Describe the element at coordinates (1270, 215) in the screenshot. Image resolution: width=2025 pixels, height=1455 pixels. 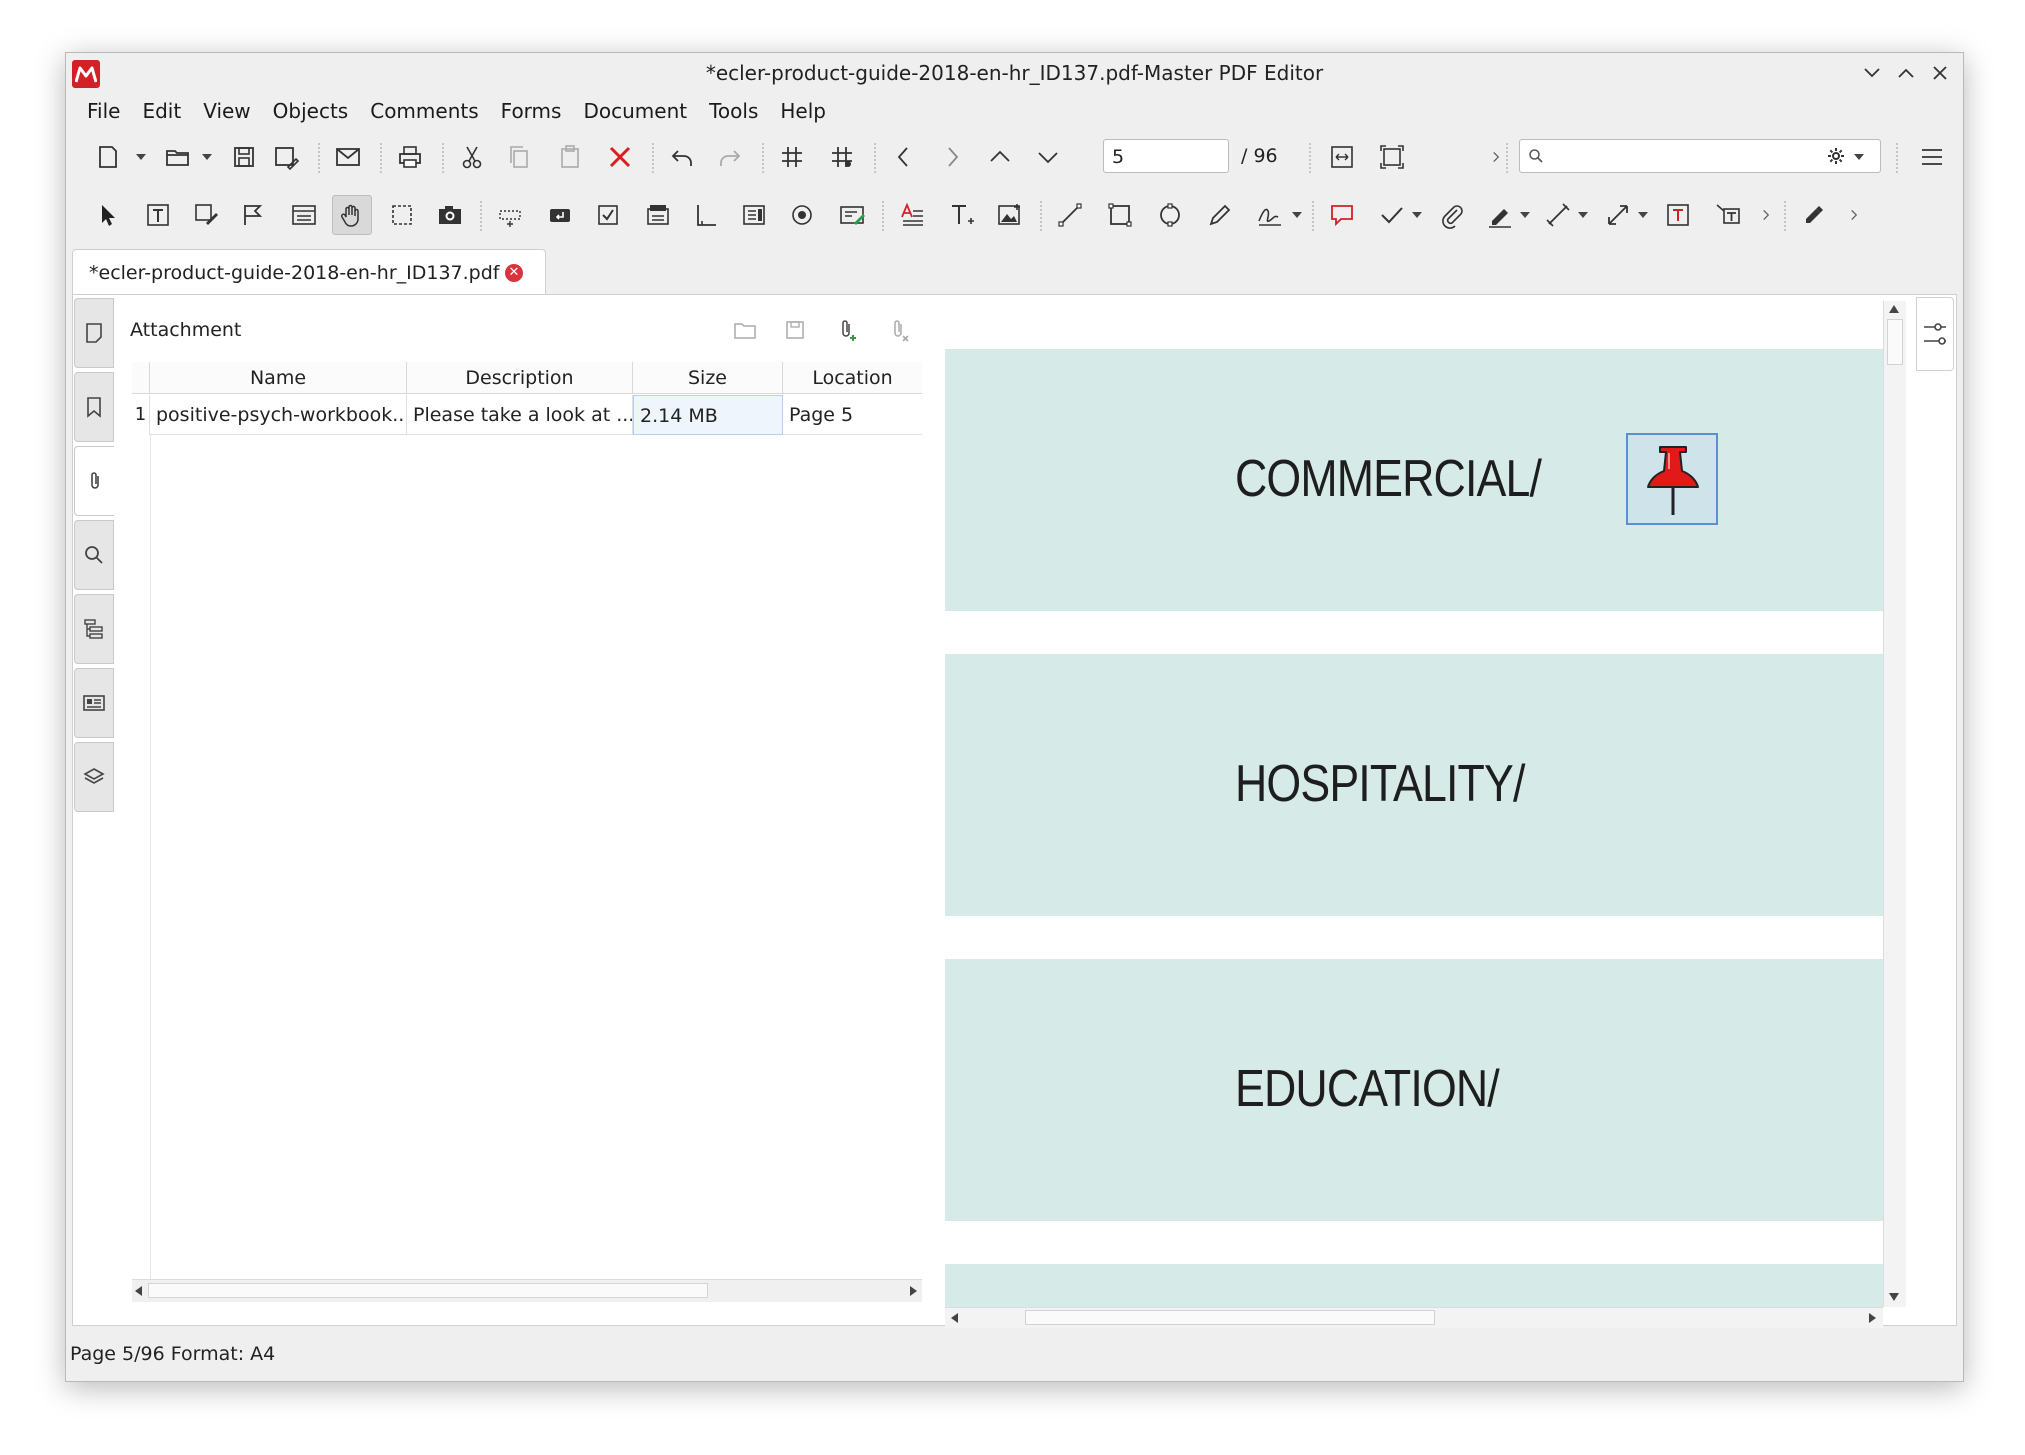
I see `sign-tool` at that location.